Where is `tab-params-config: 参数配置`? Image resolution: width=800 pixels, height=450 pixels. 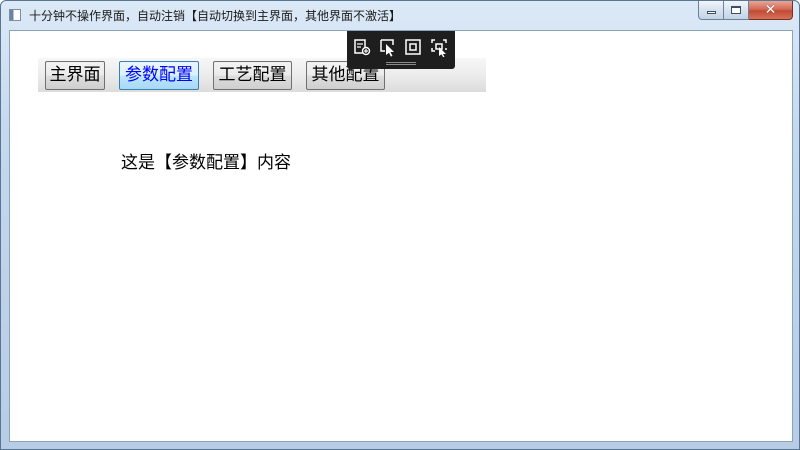
tab-params-config: 参数配置 is located at coordinates (159, 75).